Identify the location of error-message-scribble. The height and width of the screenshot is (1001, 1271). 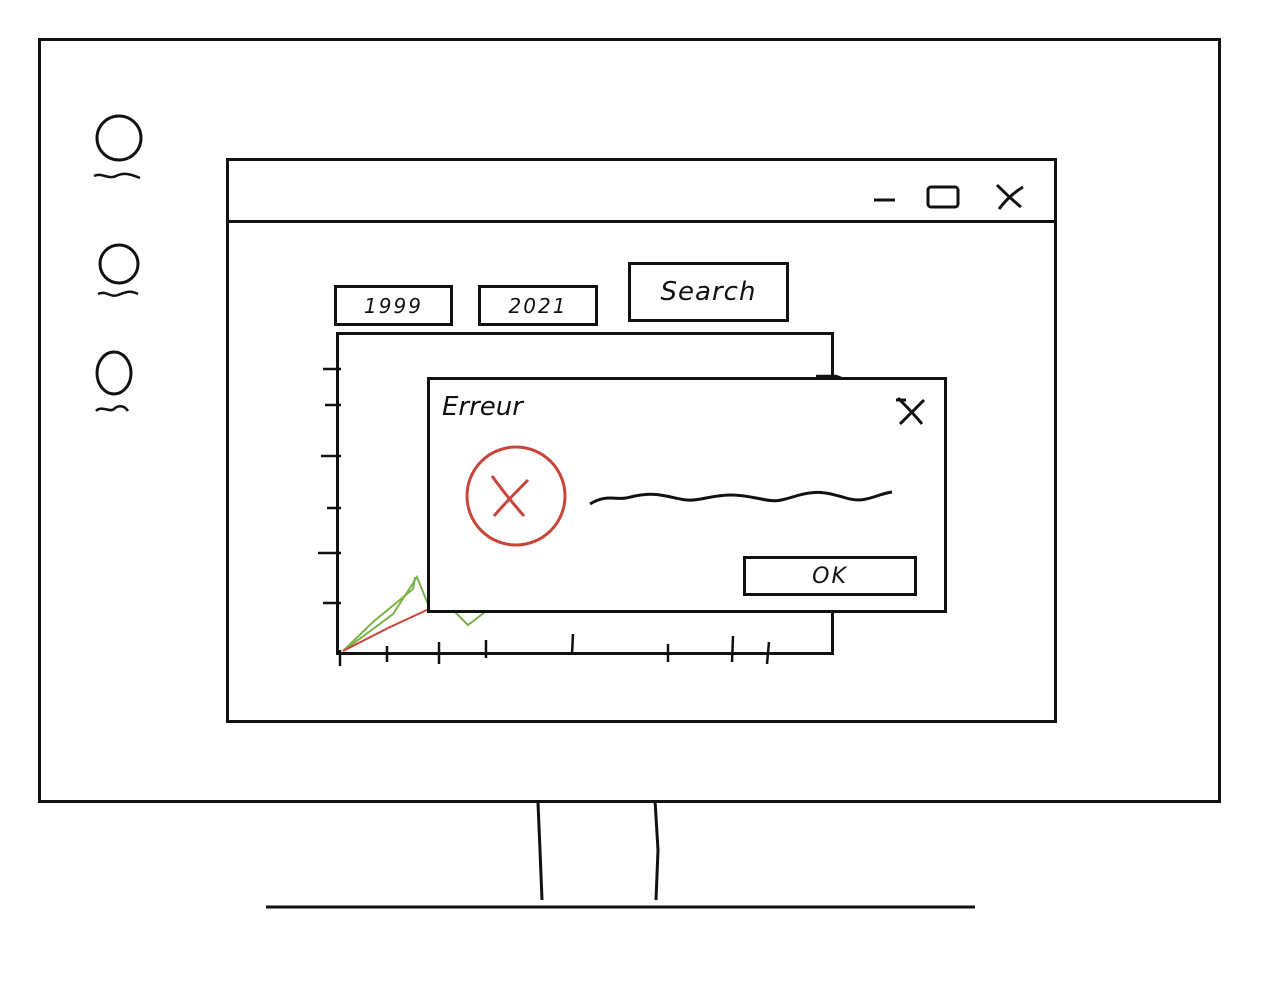
(741, 498).